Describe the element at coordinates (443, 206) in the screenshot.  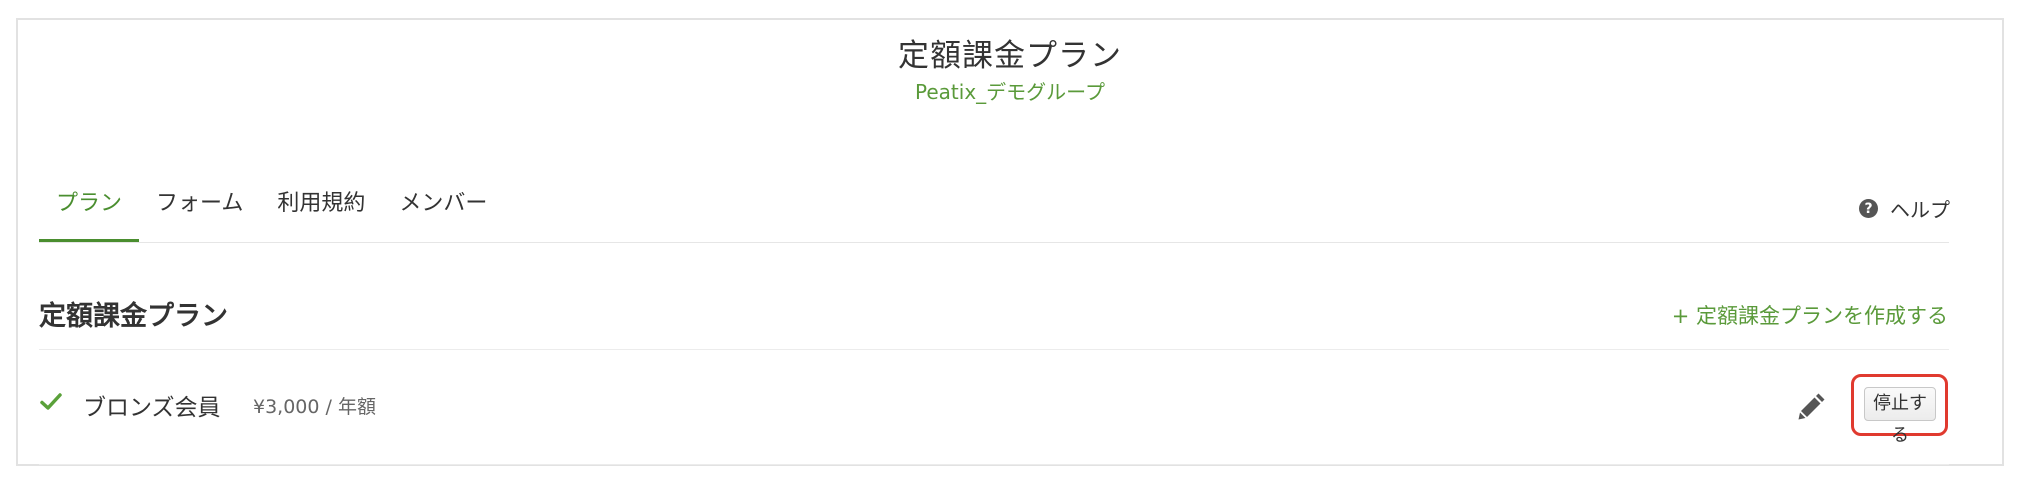
I see `tab-members: メンバー` at that location.